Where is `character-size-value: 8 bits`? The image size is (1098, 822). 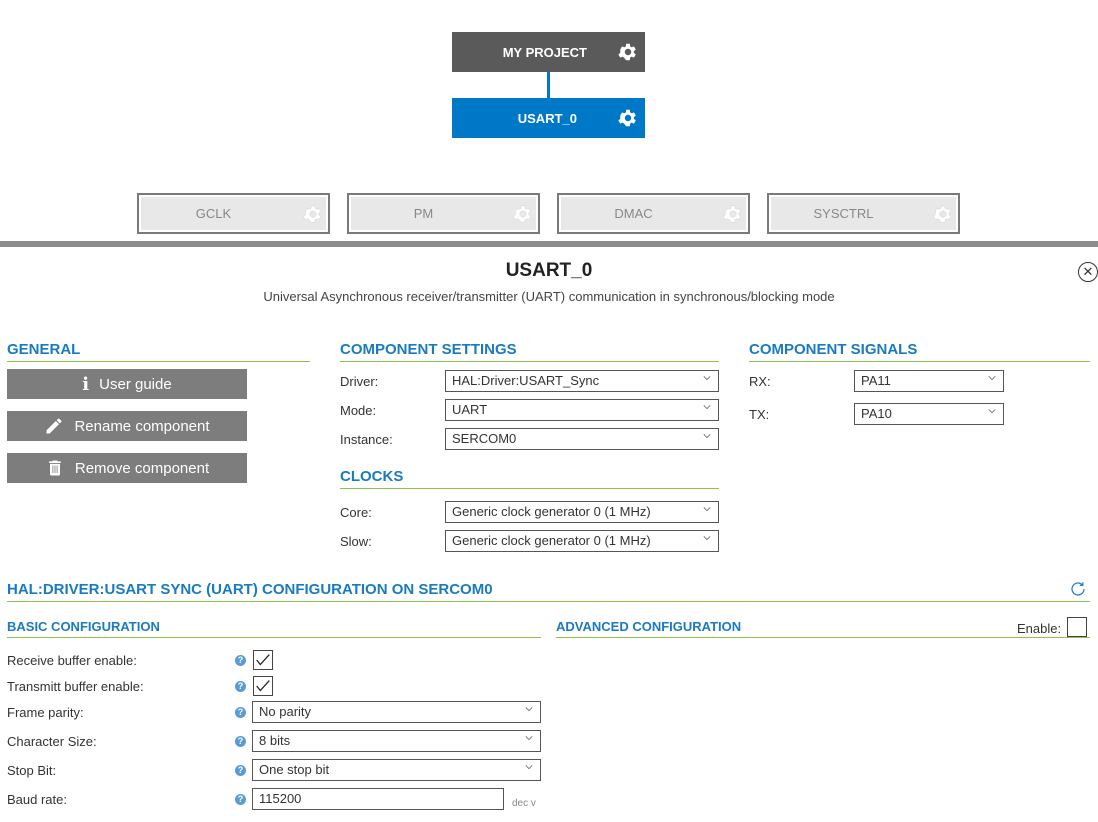 character-size-value: 8 bits is located at coordinates (275, 740).